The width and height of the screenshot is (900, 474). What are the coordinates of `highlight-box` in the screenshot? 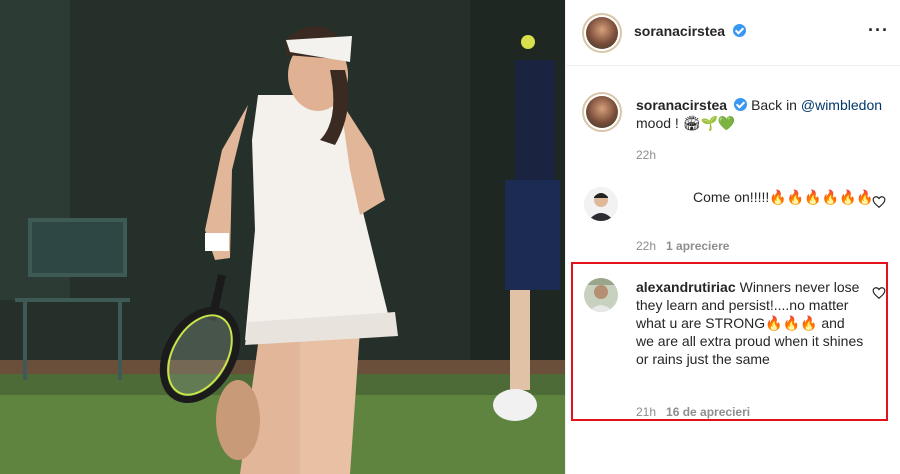 It's located at (729, 341).